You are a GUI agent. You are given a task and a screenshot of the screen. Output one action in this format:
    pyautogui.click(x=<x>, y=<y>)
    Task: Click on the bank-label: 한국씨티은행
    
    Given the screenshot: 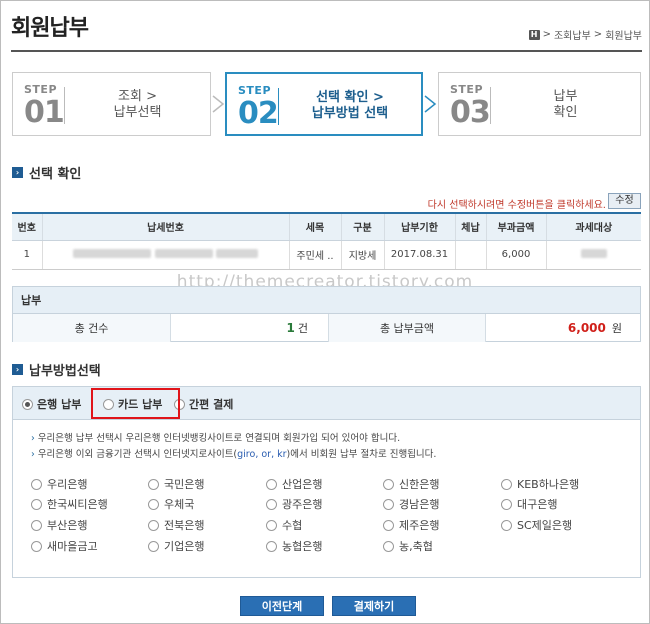 What is the action you would take?
    pyautogui.click(x=77, y=504)
    